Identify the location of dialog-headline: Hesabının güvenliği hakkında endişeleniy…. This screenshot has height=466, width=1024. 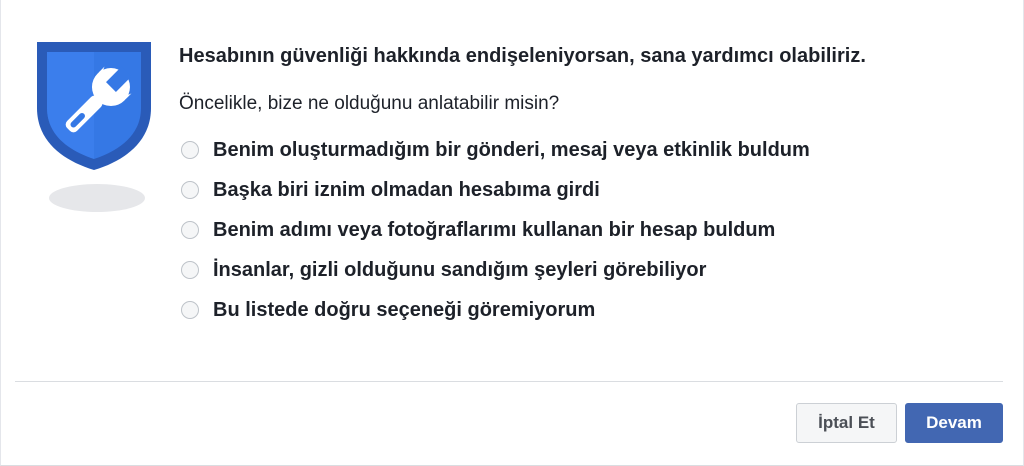
(522, 56).